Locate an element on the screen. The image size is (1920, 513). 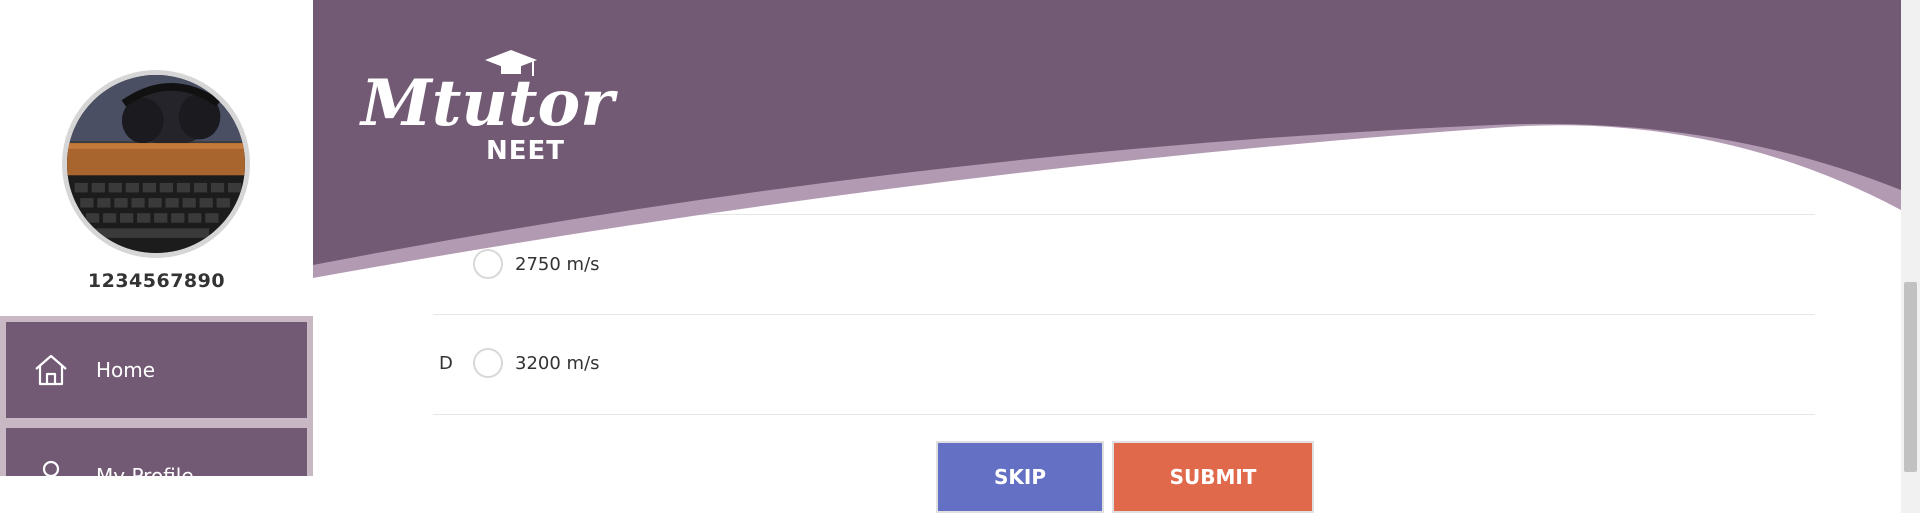
mtutor-neet-logo: Mtutor NEET is located at coordinates (487, 105).